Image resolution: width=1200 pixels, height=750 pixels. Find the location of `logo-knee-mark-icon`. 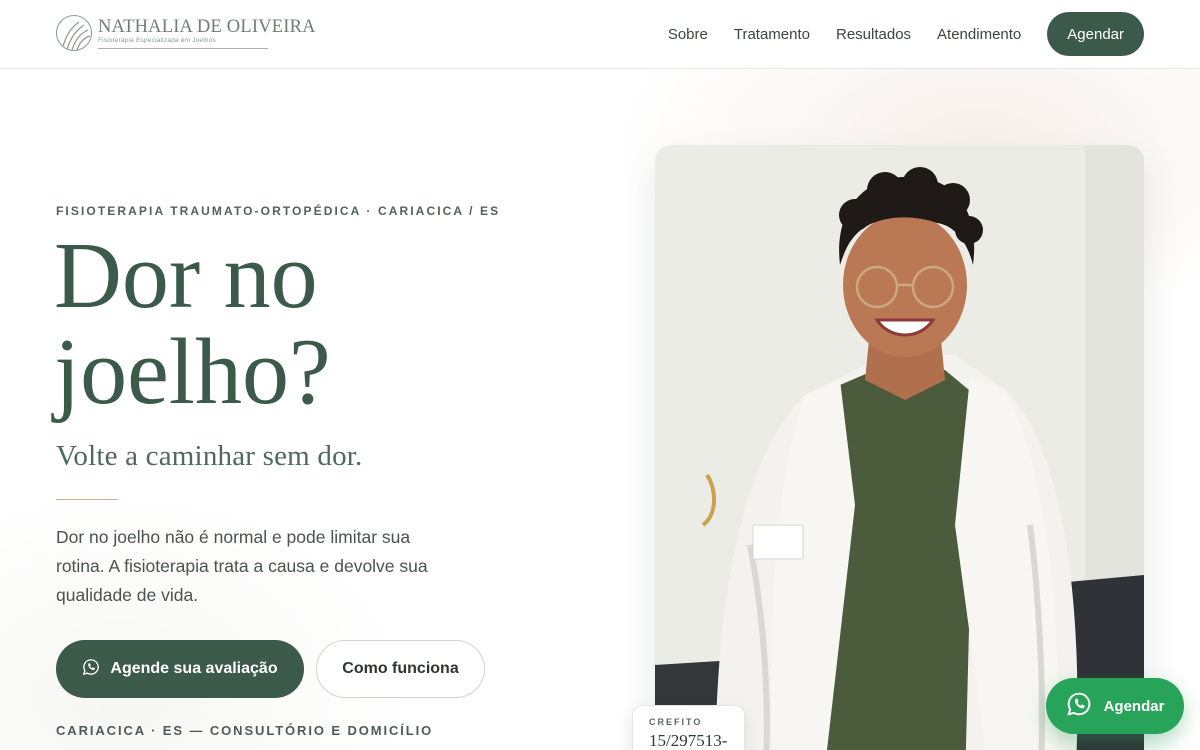

logo-knee-mark-icon is located at coordinates (74, 33).